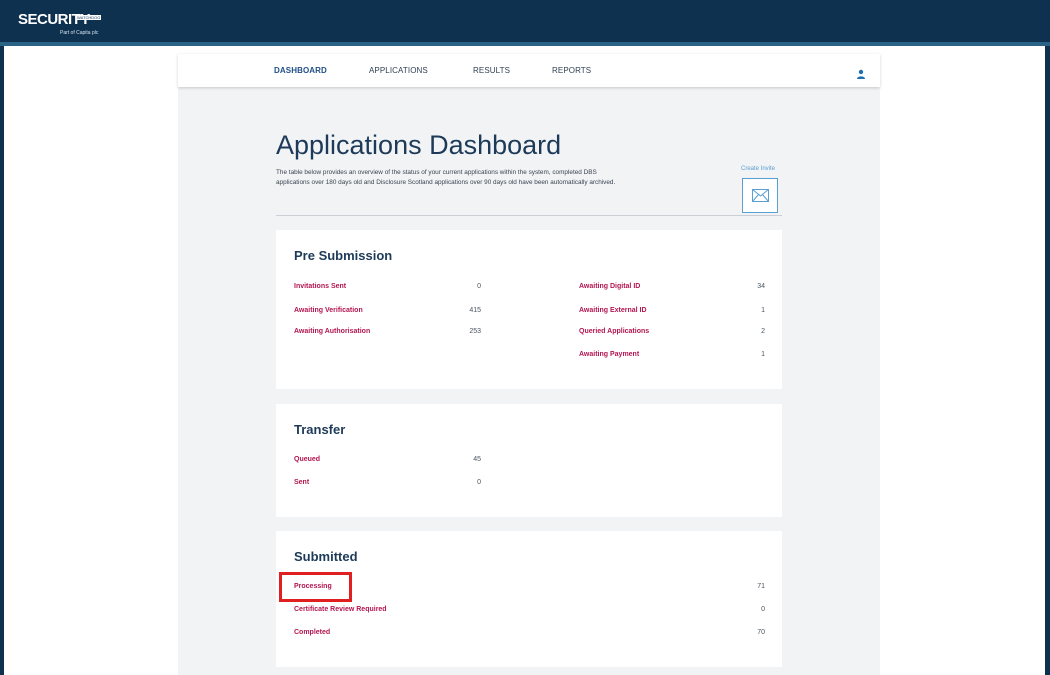 The image size is (1050, 675). What do you see at coordinates (312, 632) in the screenshot?
I see `completed-link: Completed` at bounding box center [312, 632].